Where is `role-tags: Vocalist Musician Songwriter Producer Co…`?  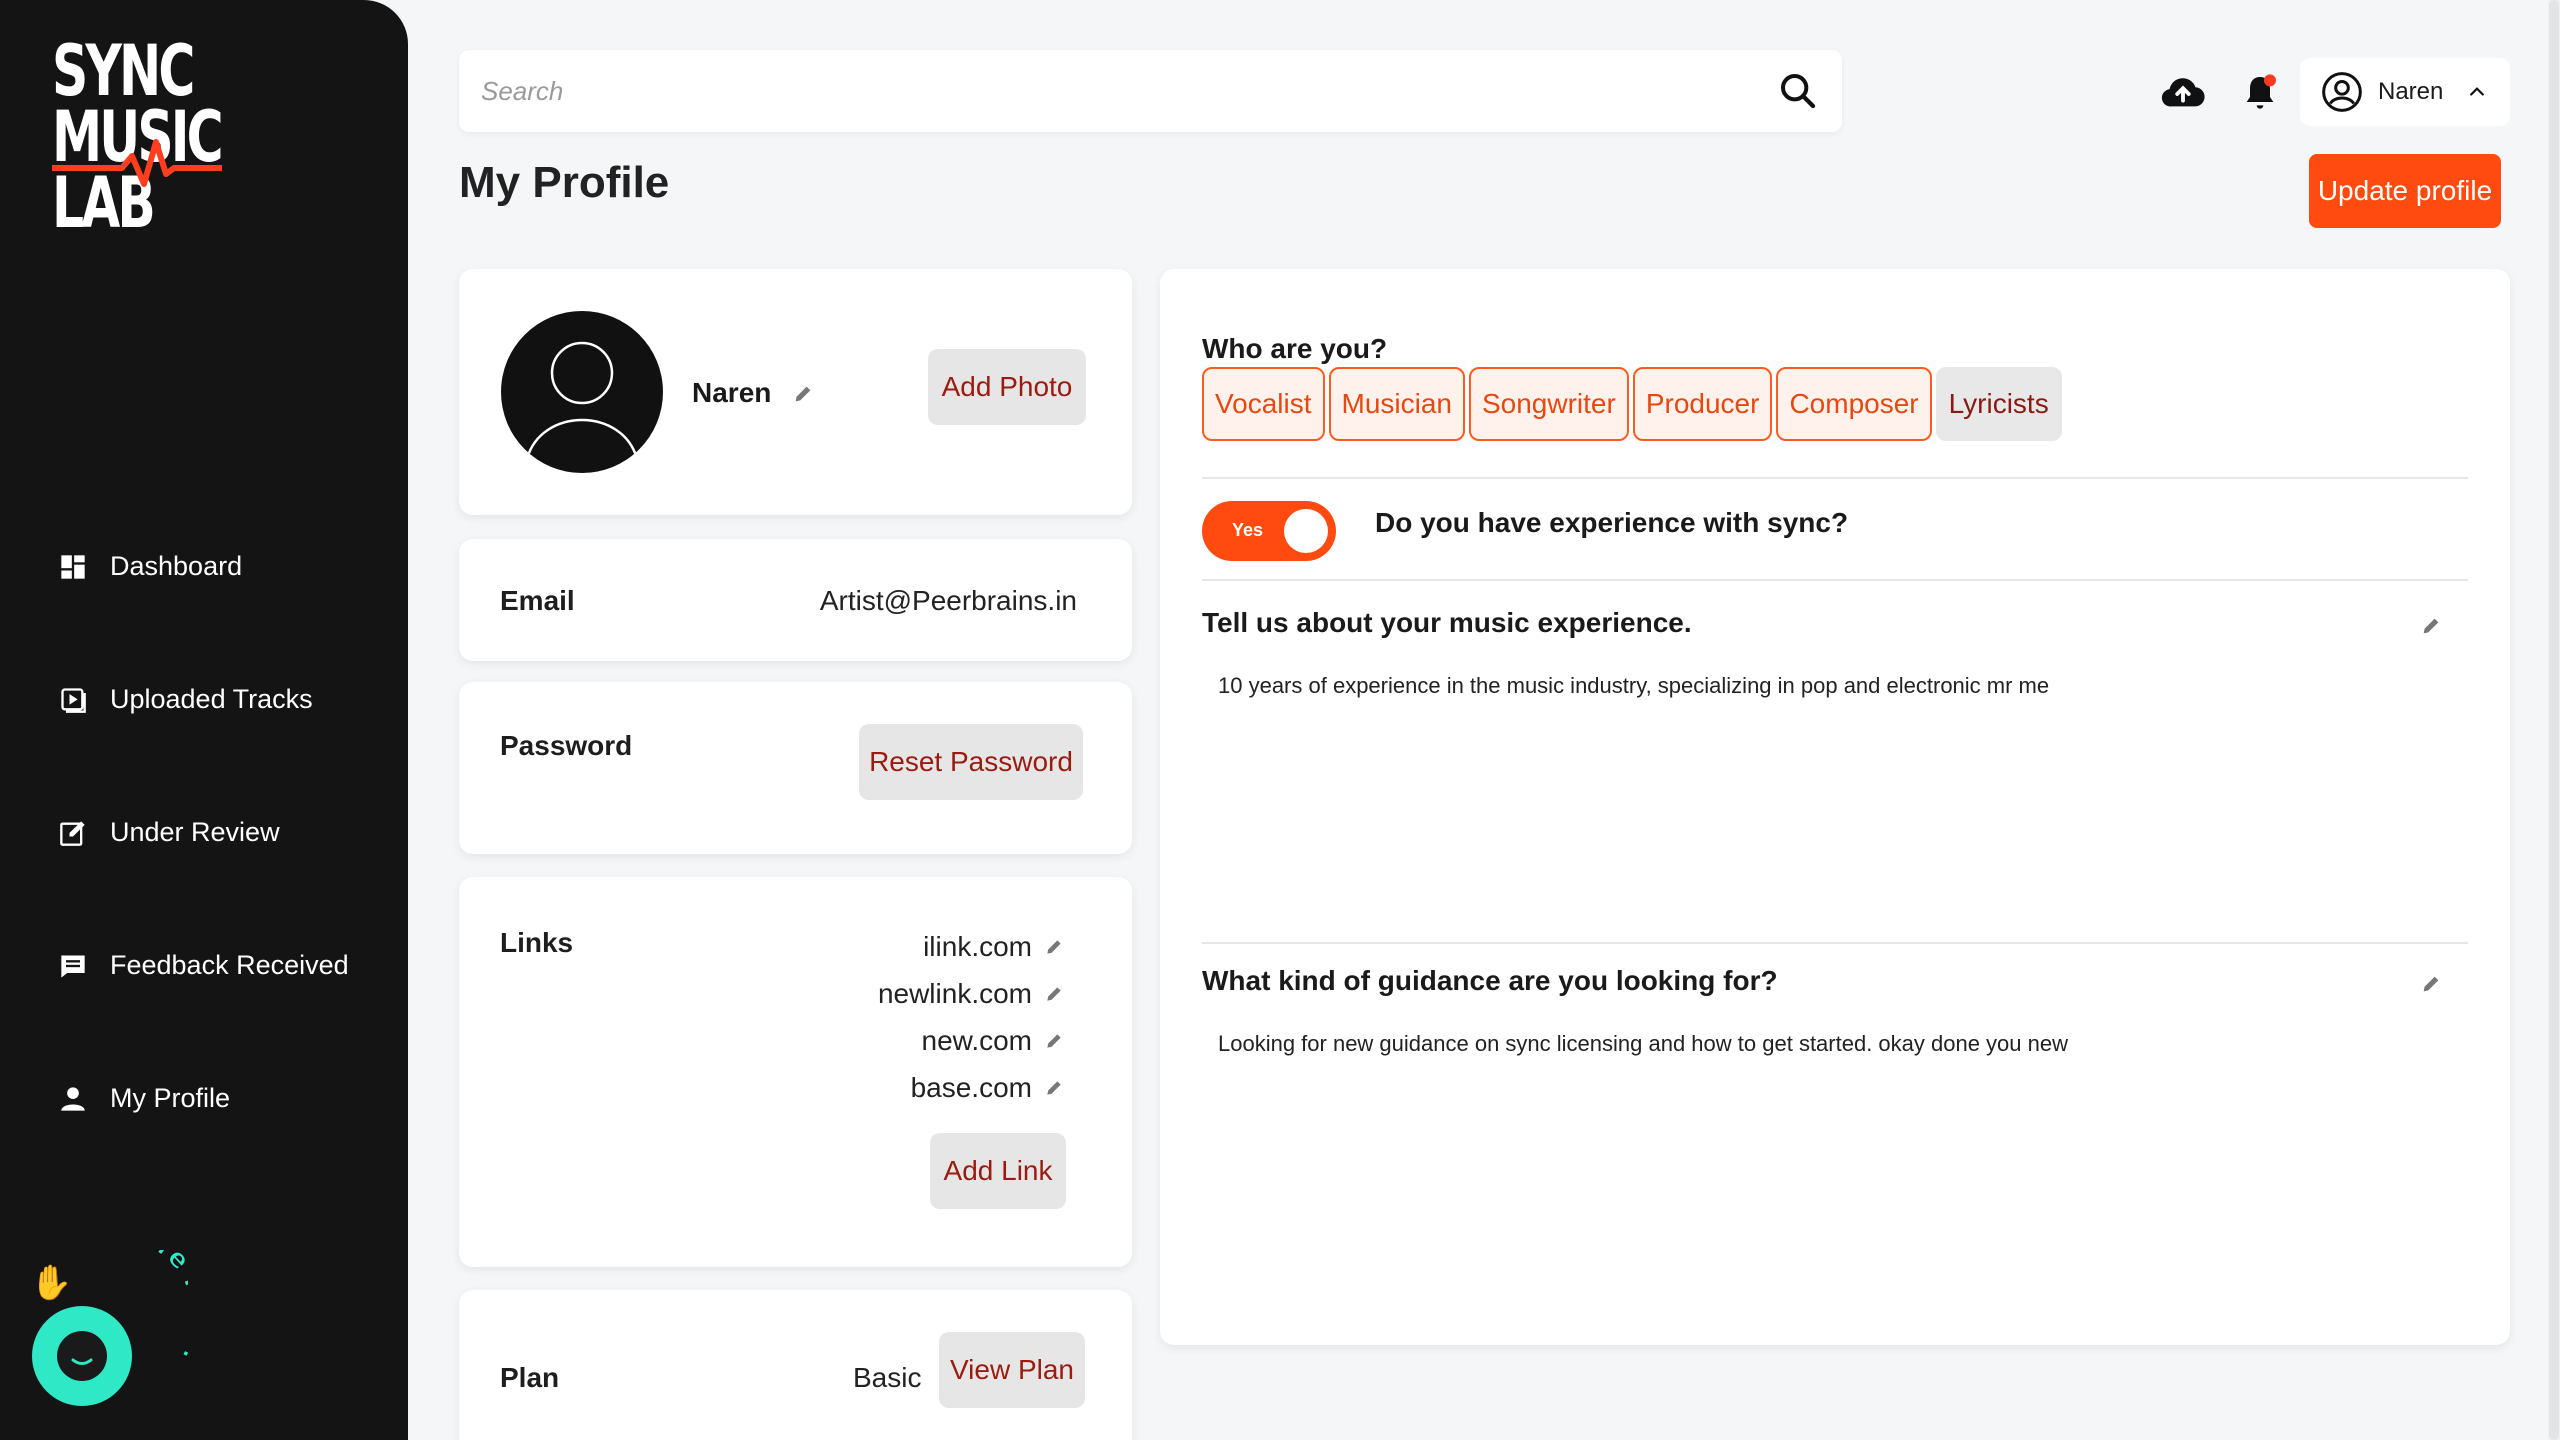 role-tags: Vocalist Musician Songwriter Producer Co… is located at coordinates (1634, 404).